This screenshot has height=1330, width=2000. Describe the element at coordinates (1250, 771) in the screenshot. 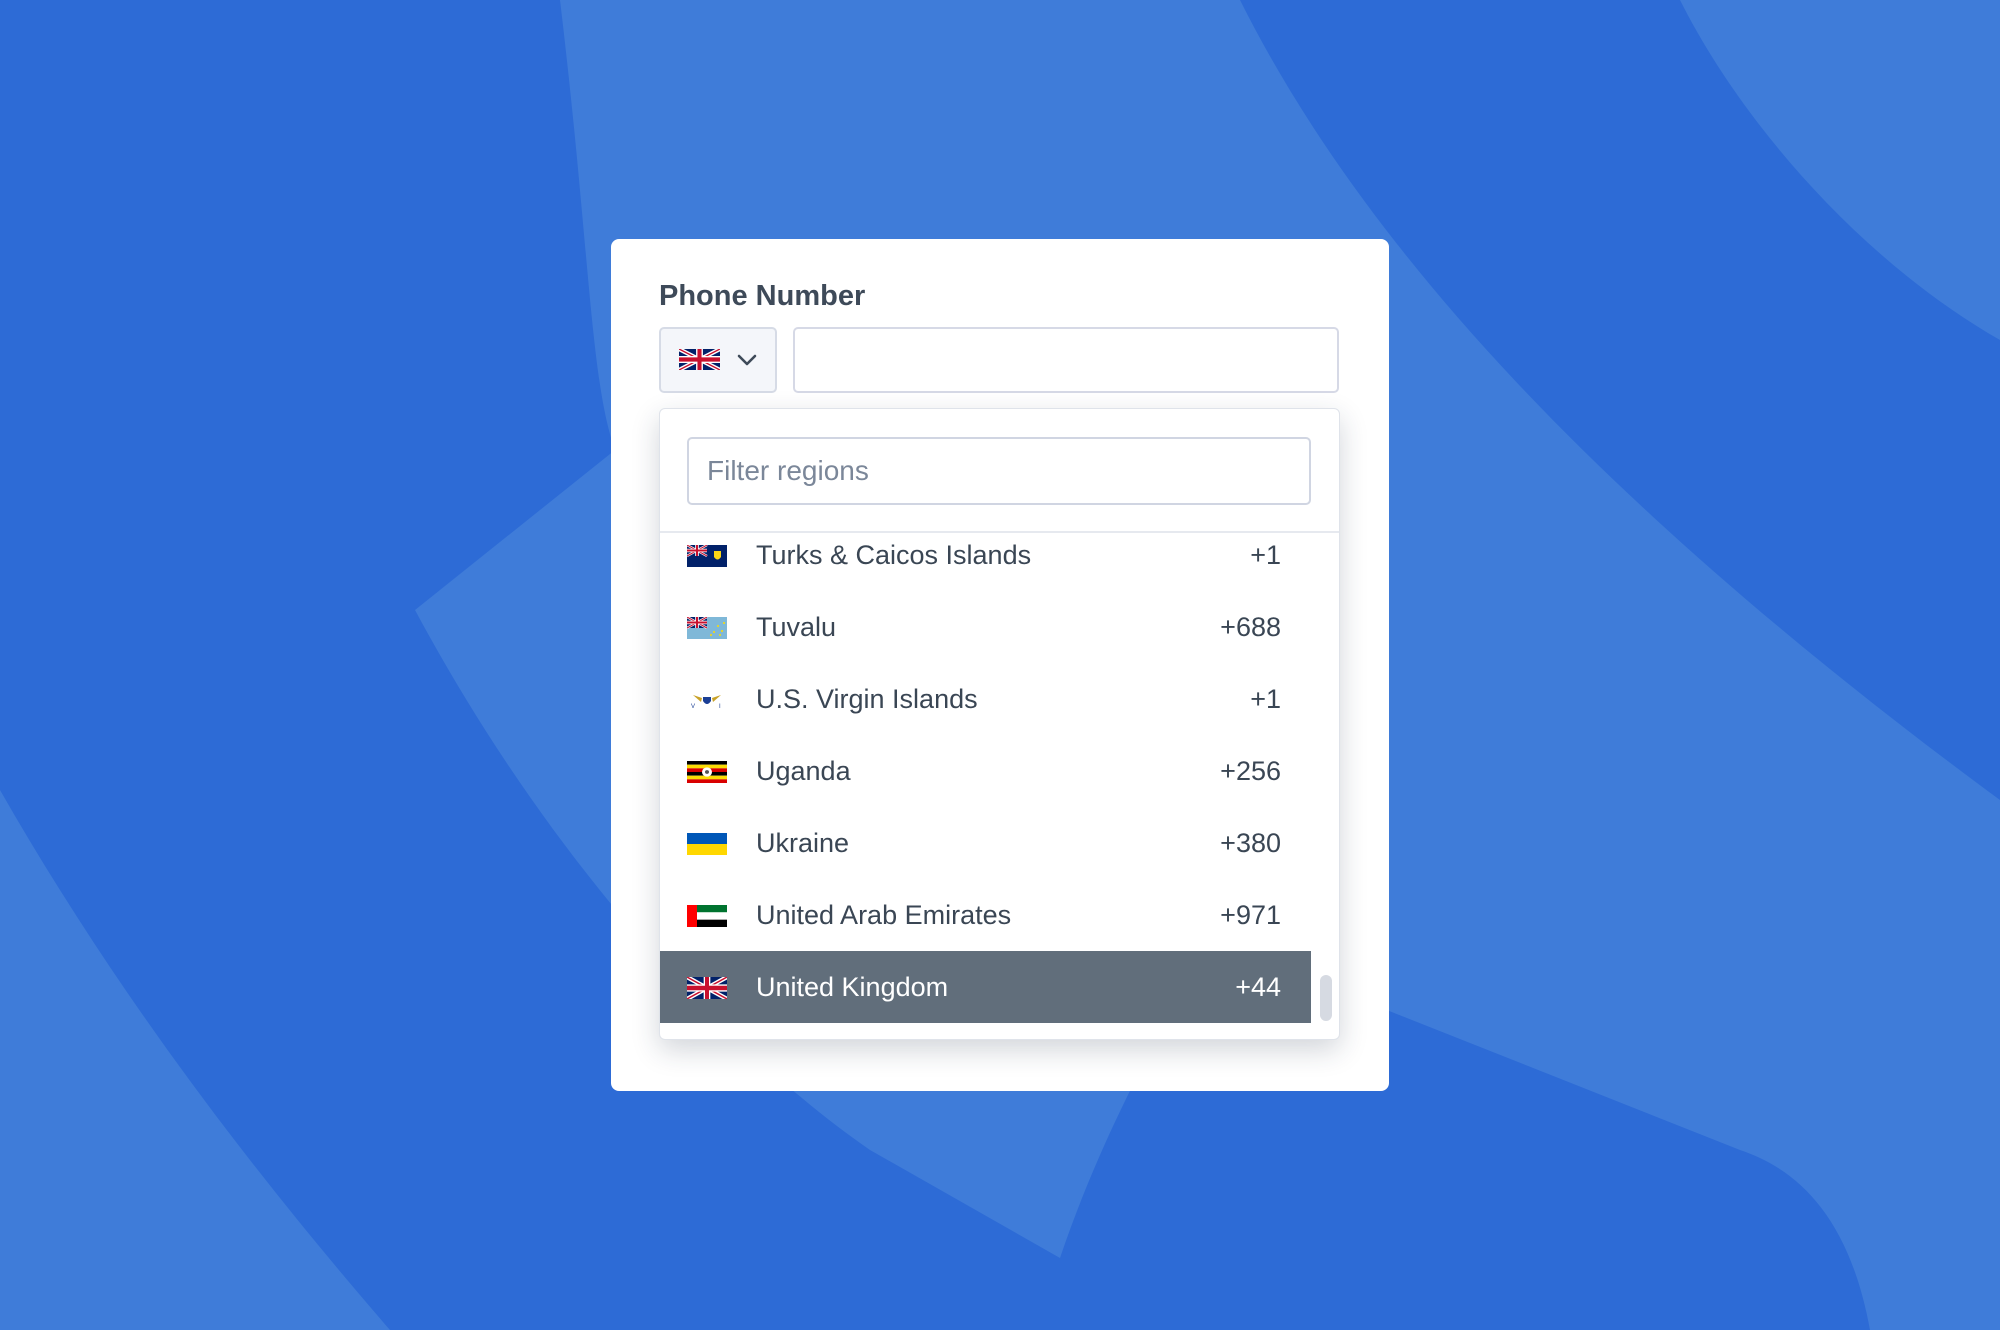

I see `dial-code: +256` at that location.